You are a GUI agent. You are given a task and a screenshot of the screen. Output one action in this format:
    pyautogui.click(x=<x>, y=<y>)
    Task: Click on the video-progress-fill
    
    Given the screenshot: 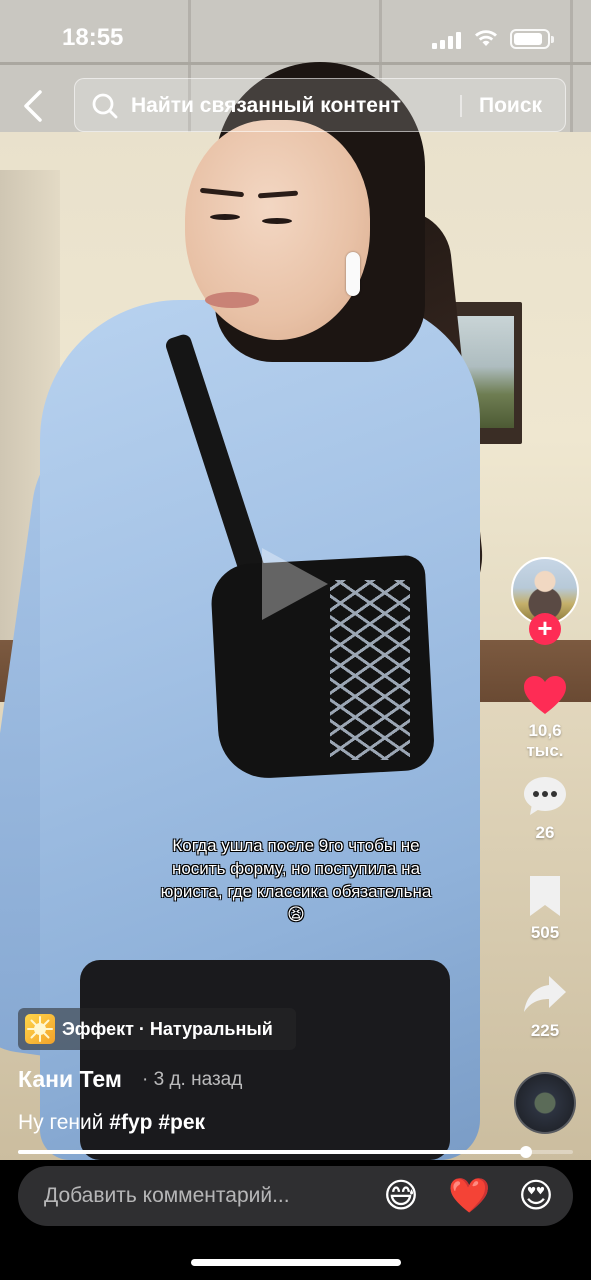 What is the action you would take?
    pyautogui.click(x=272, y=1152)
    